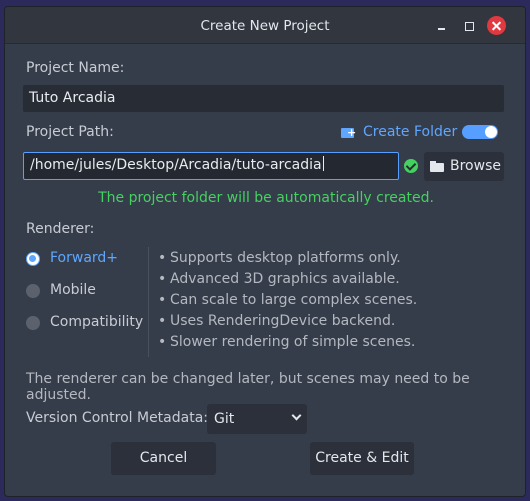  I want to click on create-folder-toggle, so click(480, 132).